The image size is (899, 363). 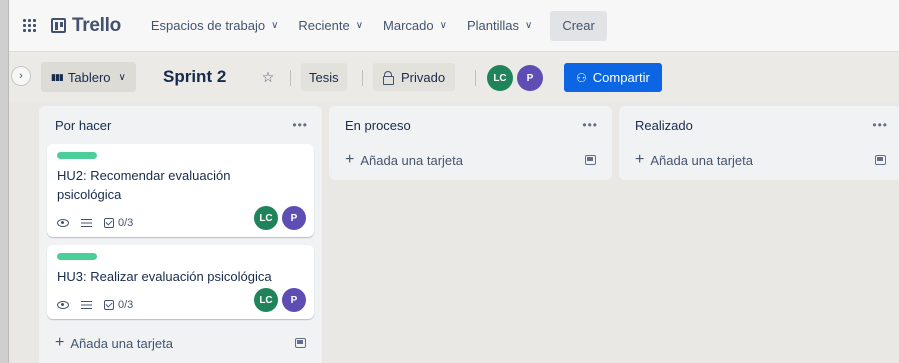 I want to click on nav-workspaces: Espacios de trabajo ∨, so click(x=215, y=26).